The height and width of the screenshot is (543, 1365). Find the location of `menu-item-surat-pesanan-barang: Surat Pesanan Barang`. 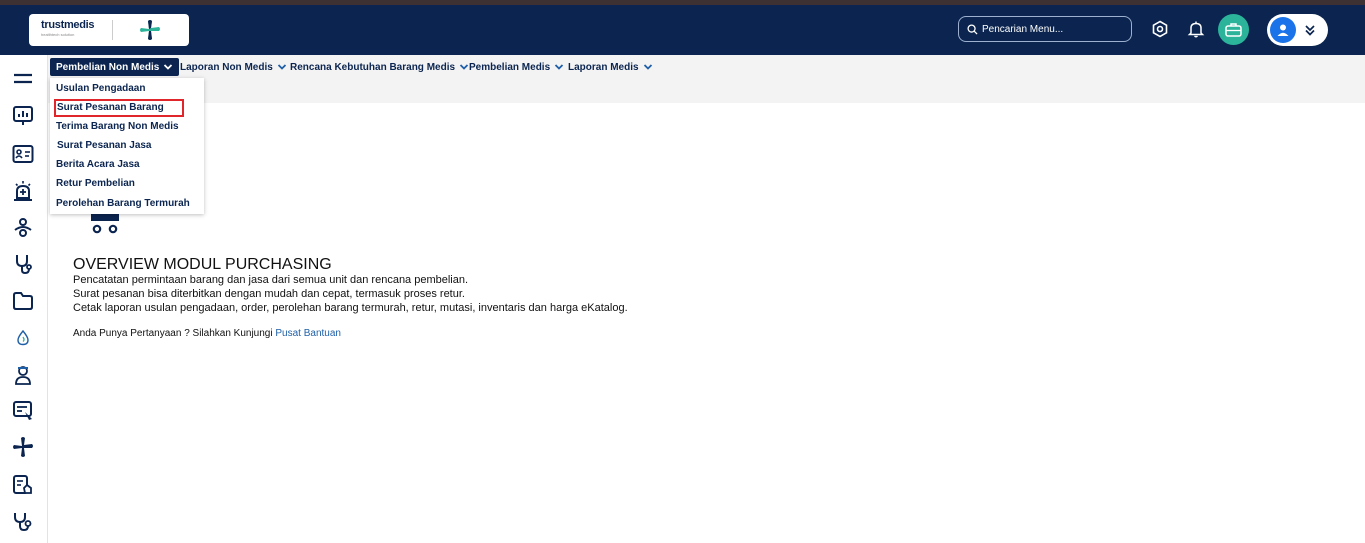

menu-item-surat-pesanan-barang: Surat Pesanan Barang is located at coordinates (110, 107).